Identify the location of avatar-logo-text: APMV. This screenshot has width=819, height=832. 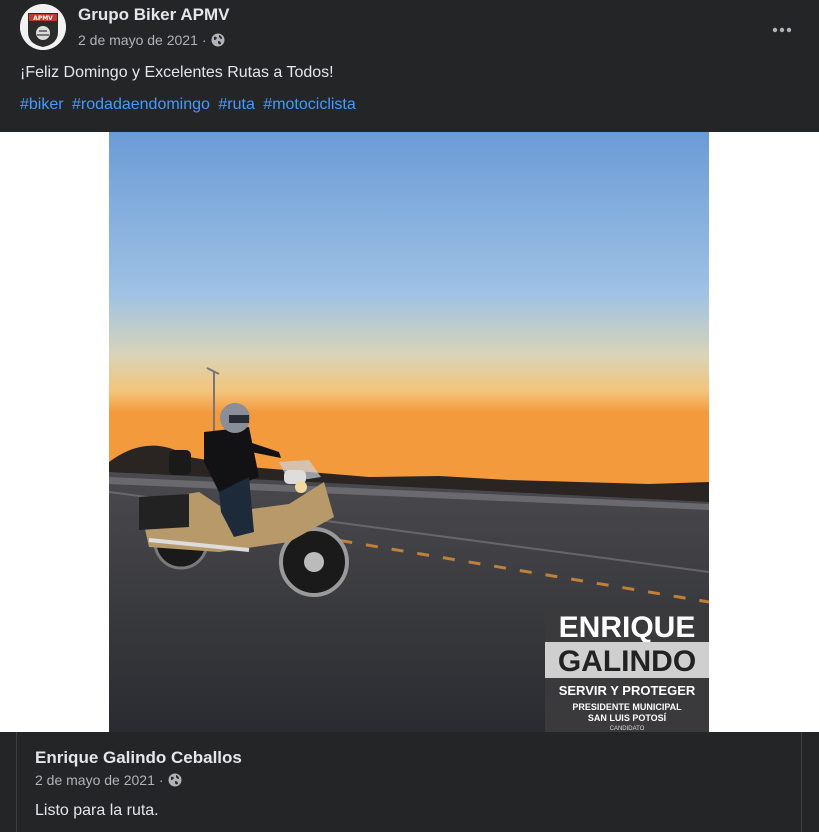
(43, 18).